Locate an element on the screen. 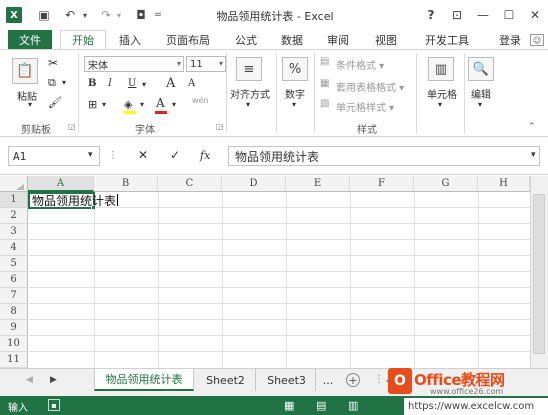  tab-home: 开始 is located at coordinates (83, 39).